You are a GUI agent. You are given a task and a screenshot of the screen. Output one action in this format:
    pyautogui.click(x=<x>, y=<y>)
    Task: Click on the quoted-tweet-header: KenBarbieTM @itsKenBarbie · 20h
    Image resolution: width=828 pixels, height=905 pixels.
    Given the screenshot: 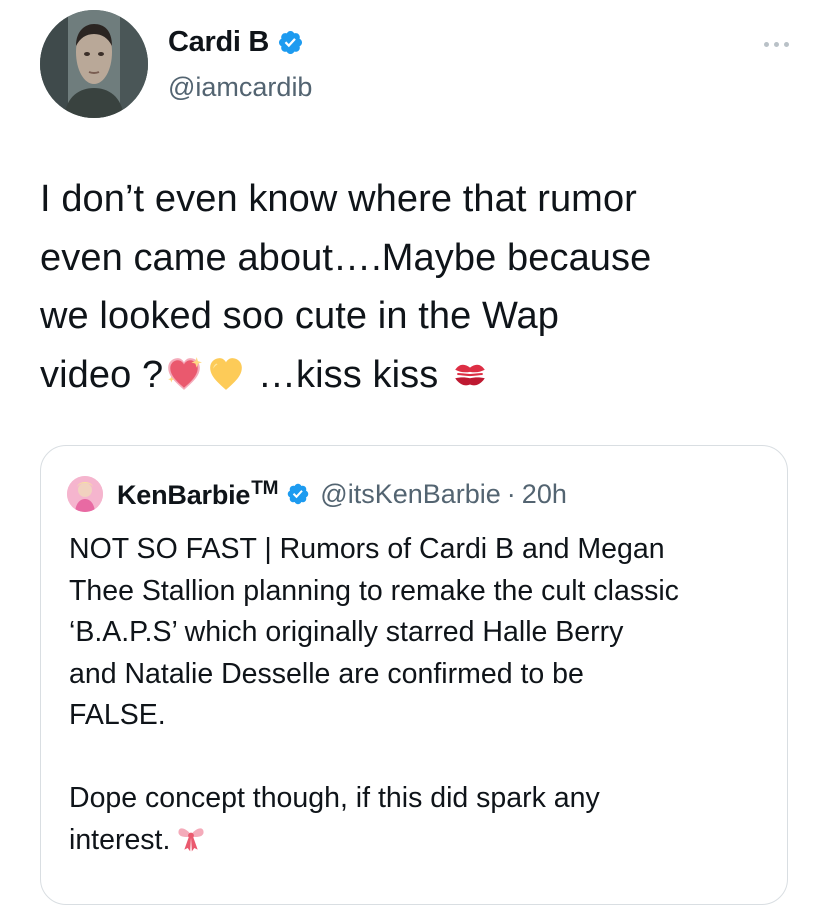 What is the action you would take?
    pyautogui.click(x=317, y=494)
    